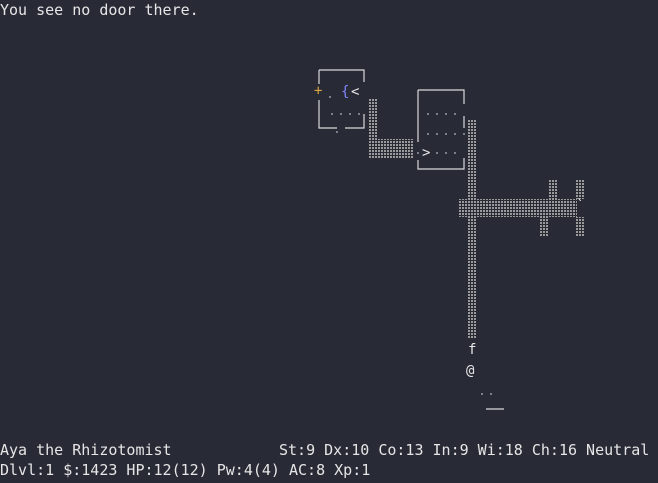  What do you see at coordinates (339, 101) in the screenshot?
I see `room-1: + { <` at bounding box center [339, 101].